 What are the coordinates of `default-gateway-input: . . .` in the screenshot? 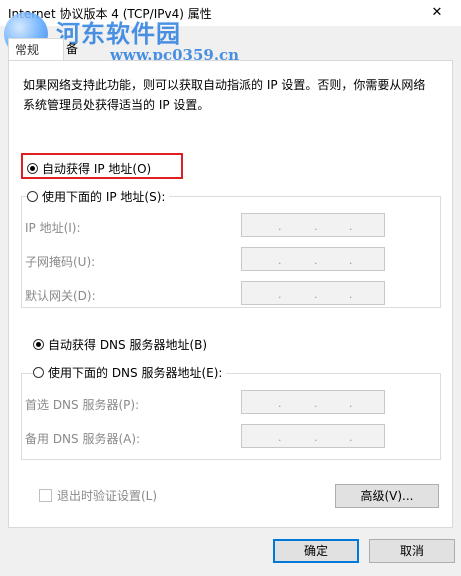 It's located at (313, 293).